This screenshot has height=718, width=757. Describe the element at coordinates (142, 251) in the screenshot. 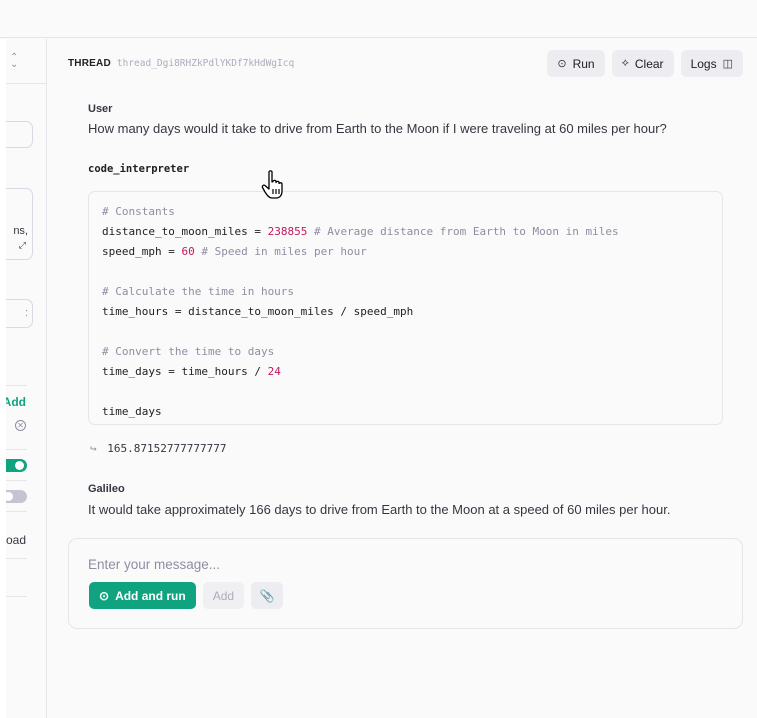

I see `code-text: speed_mph =` at that location.